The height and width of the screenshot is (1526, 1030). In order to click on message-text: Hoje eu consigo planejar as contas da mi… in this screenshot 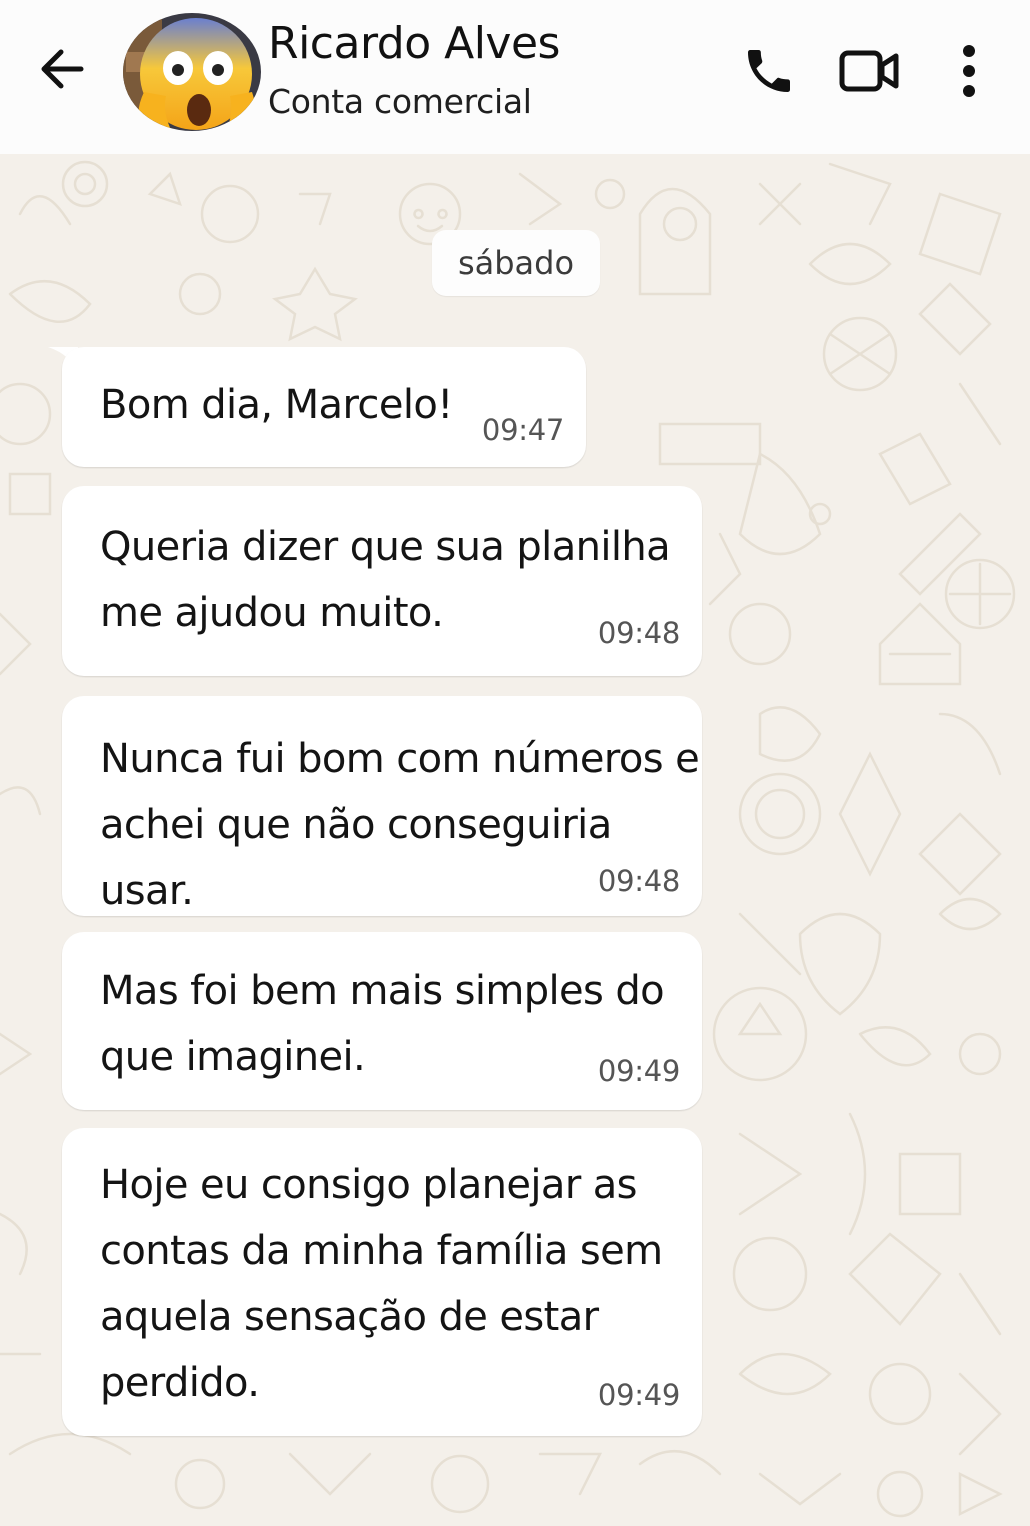, I will do `click(381, 1284)`.